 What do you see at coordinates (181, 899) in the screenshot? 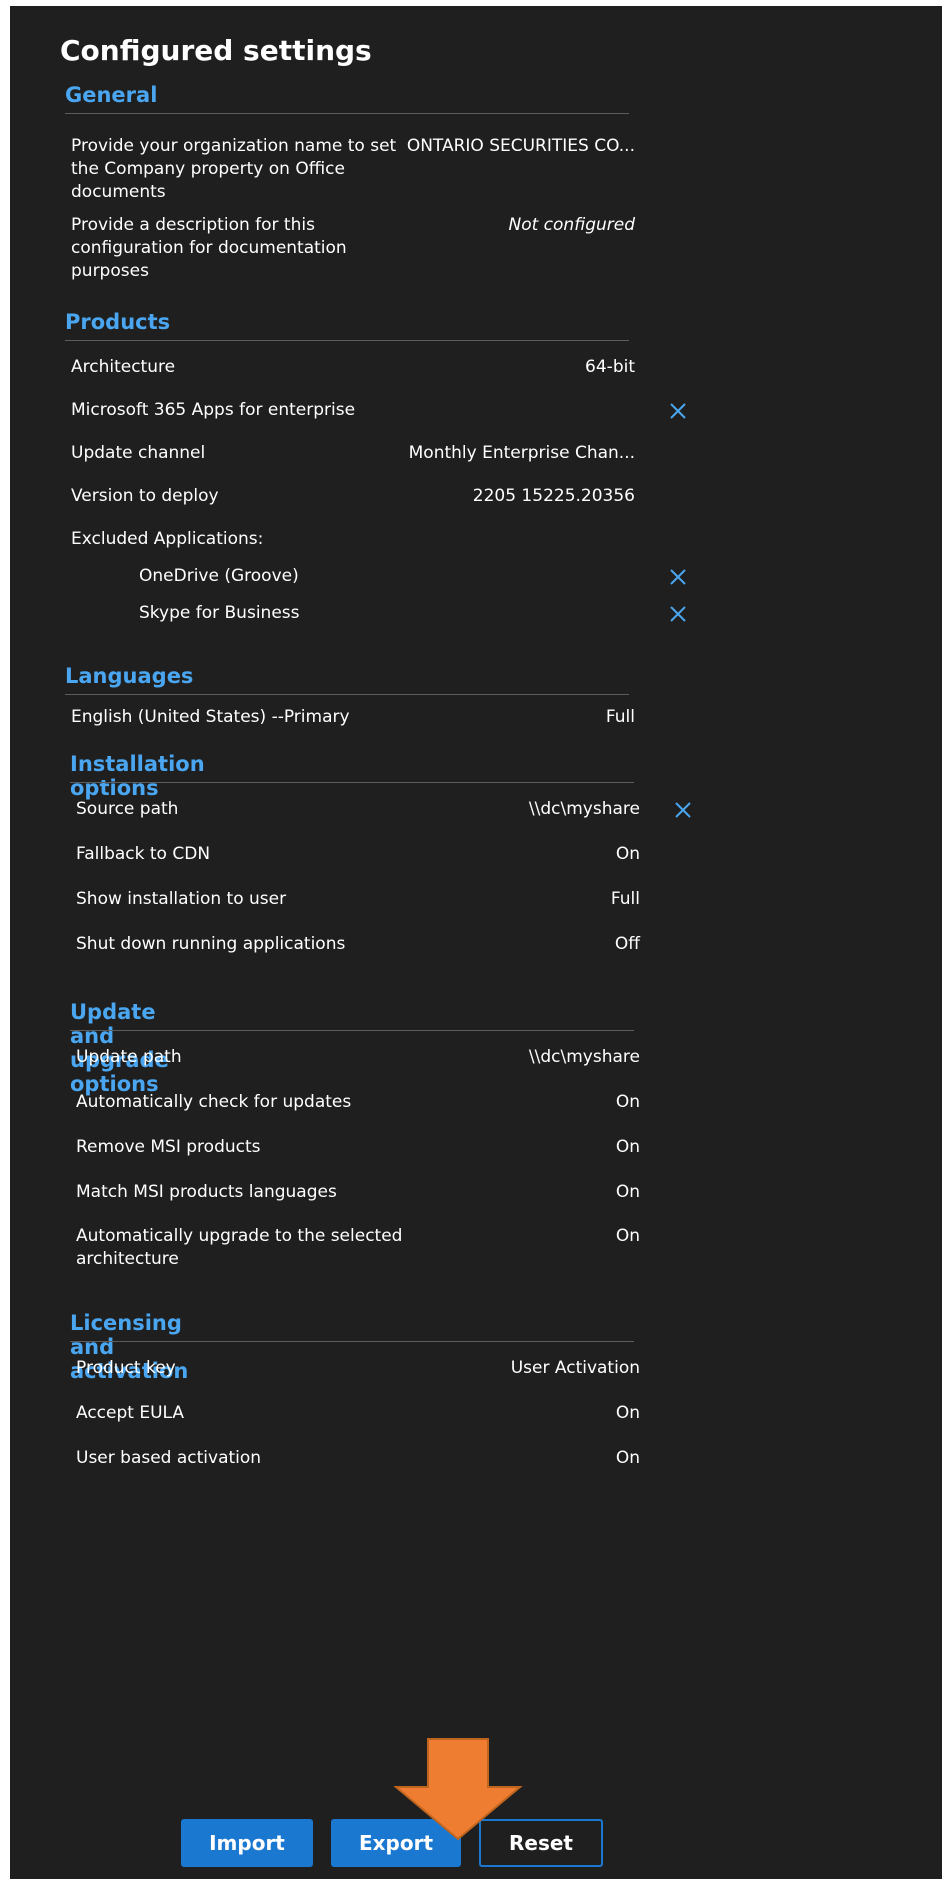
I see `setting-label: Show installation to user` at bounding box center [181, 899].